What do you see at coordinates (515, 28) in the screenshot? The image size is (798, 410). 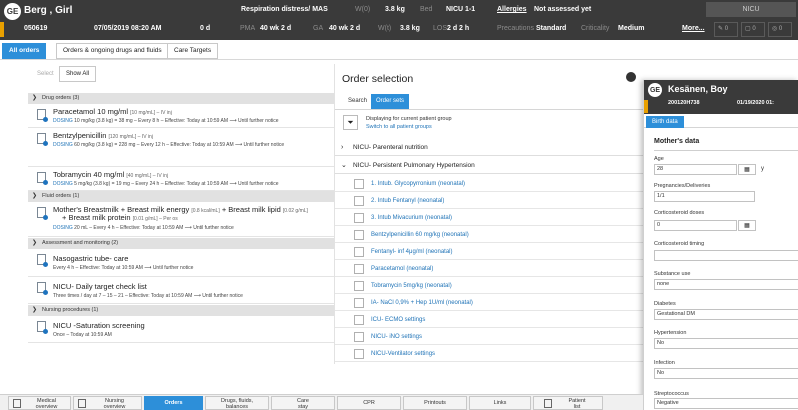 I see `precautions-label: Precautions` at bounding box center [515, 28].